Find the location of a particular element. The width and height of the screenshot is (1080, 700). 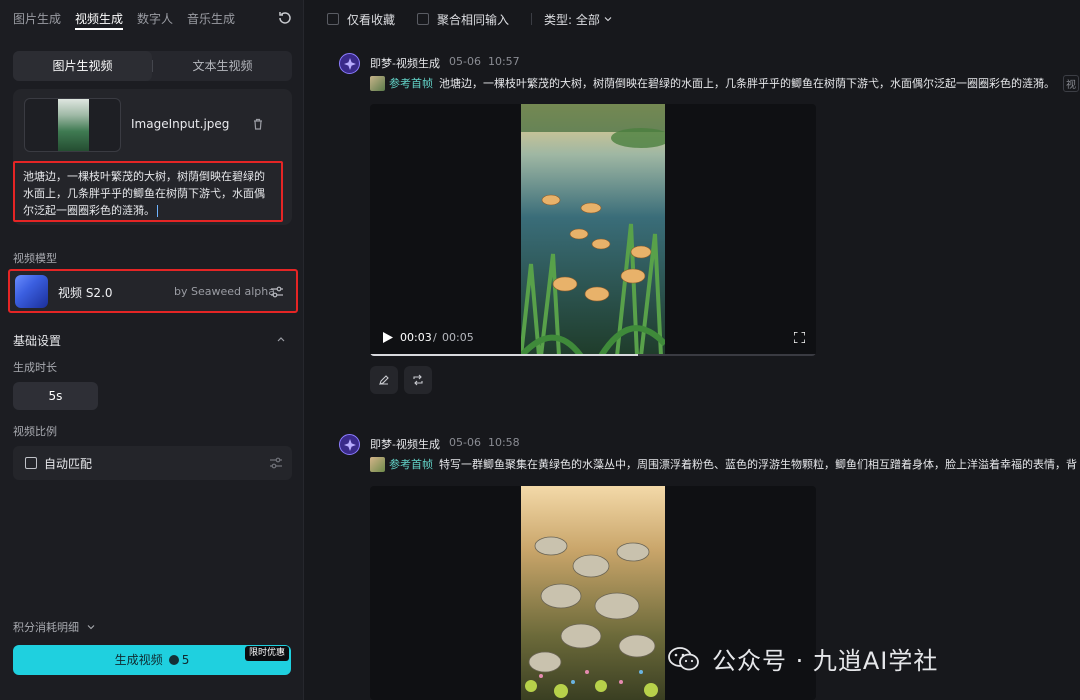

edit-button is located at coordinates (384, 380).